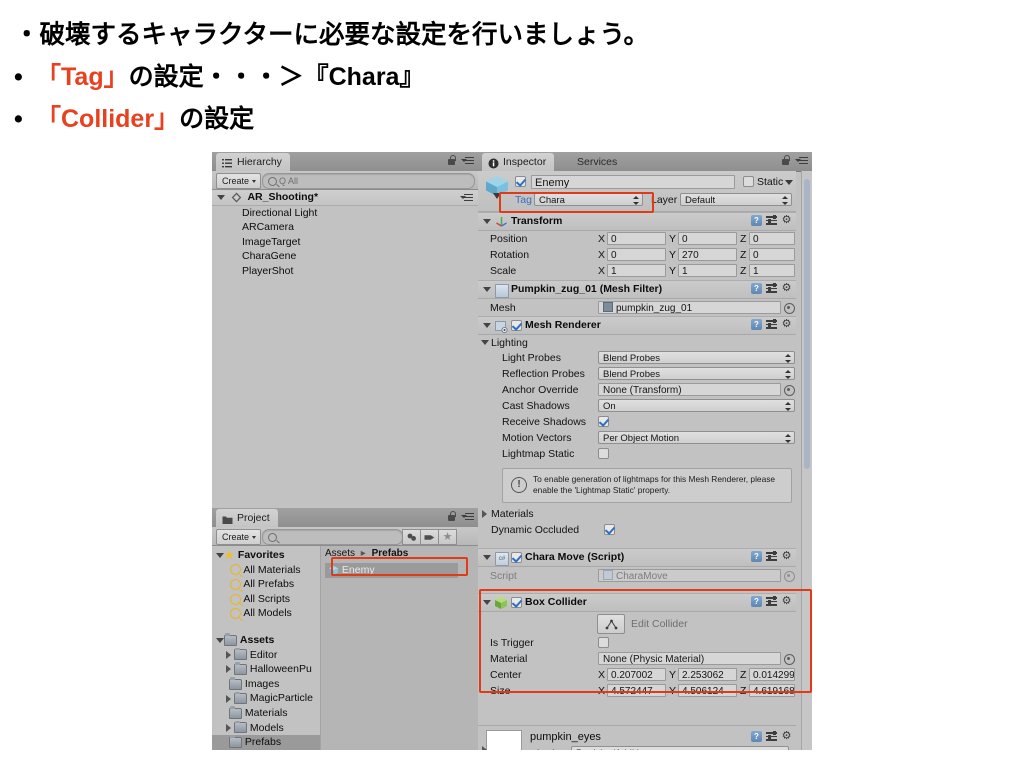 The image size is (1024, 768). What do you see at coordinates (266, 669) in the screenshot?
I see `project-folder-halloweenpu: HalloweenPu` at bounding box center [266, 669].